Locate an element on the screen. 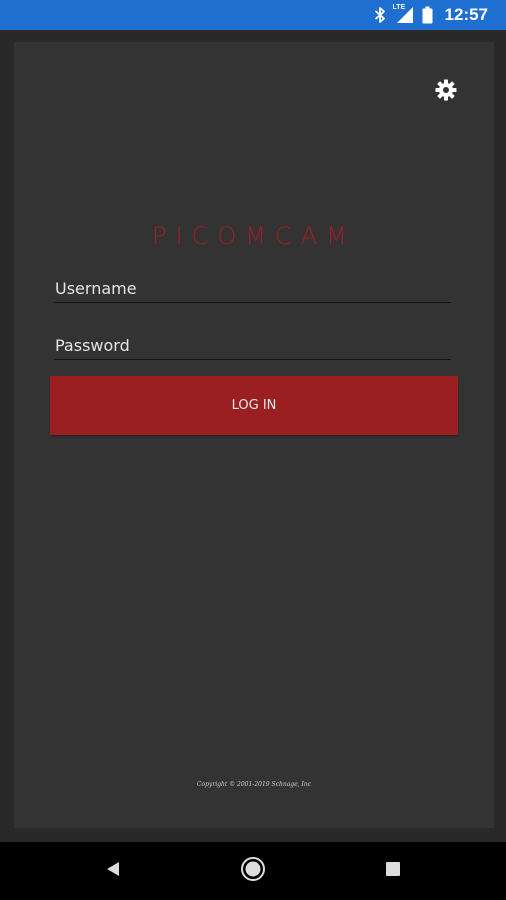 The height and width of the screenshot is (900, 506). recents-button is located at coordinates (393, 871).